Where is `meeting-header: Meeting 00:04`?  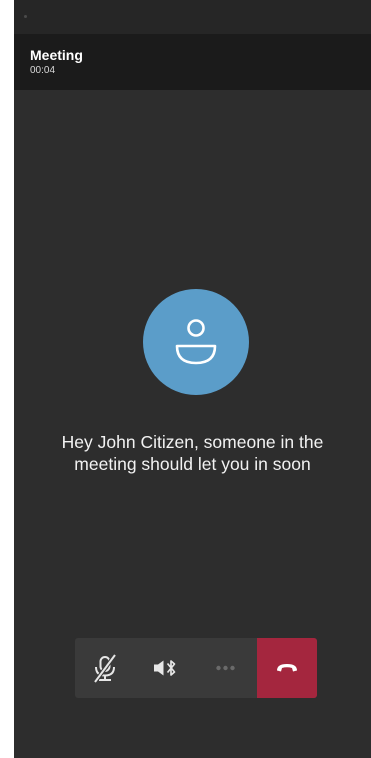 meeting-header: Meeting 00:04 is located at coordinates (192, 62).